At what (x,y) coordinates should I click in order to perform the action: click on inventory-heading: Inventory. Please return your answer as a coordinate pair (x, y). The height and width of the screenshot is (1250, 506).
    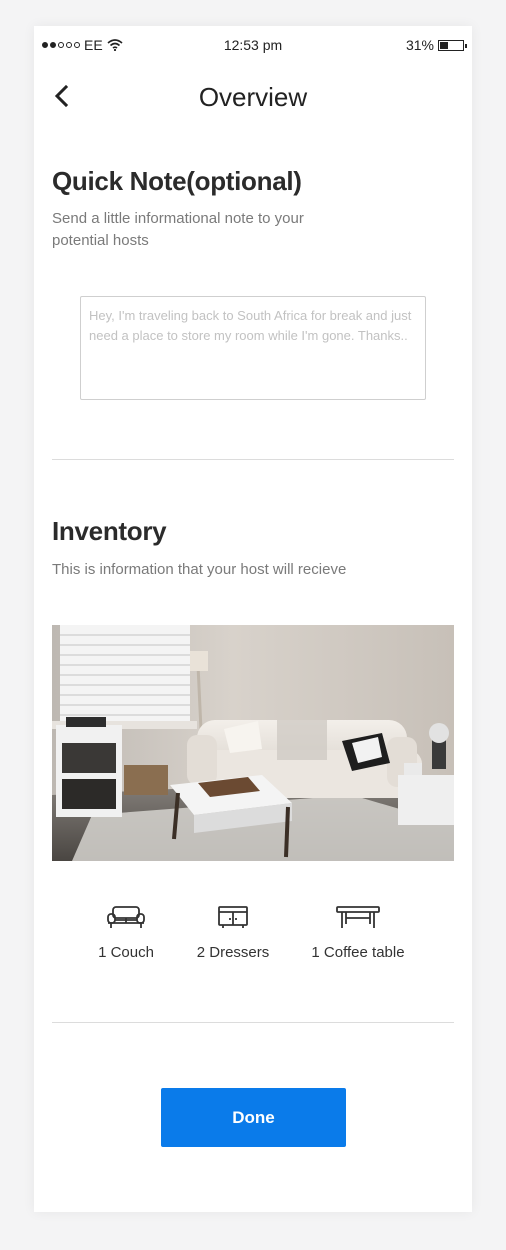
    Looking at the image, I should click on (109, 531).